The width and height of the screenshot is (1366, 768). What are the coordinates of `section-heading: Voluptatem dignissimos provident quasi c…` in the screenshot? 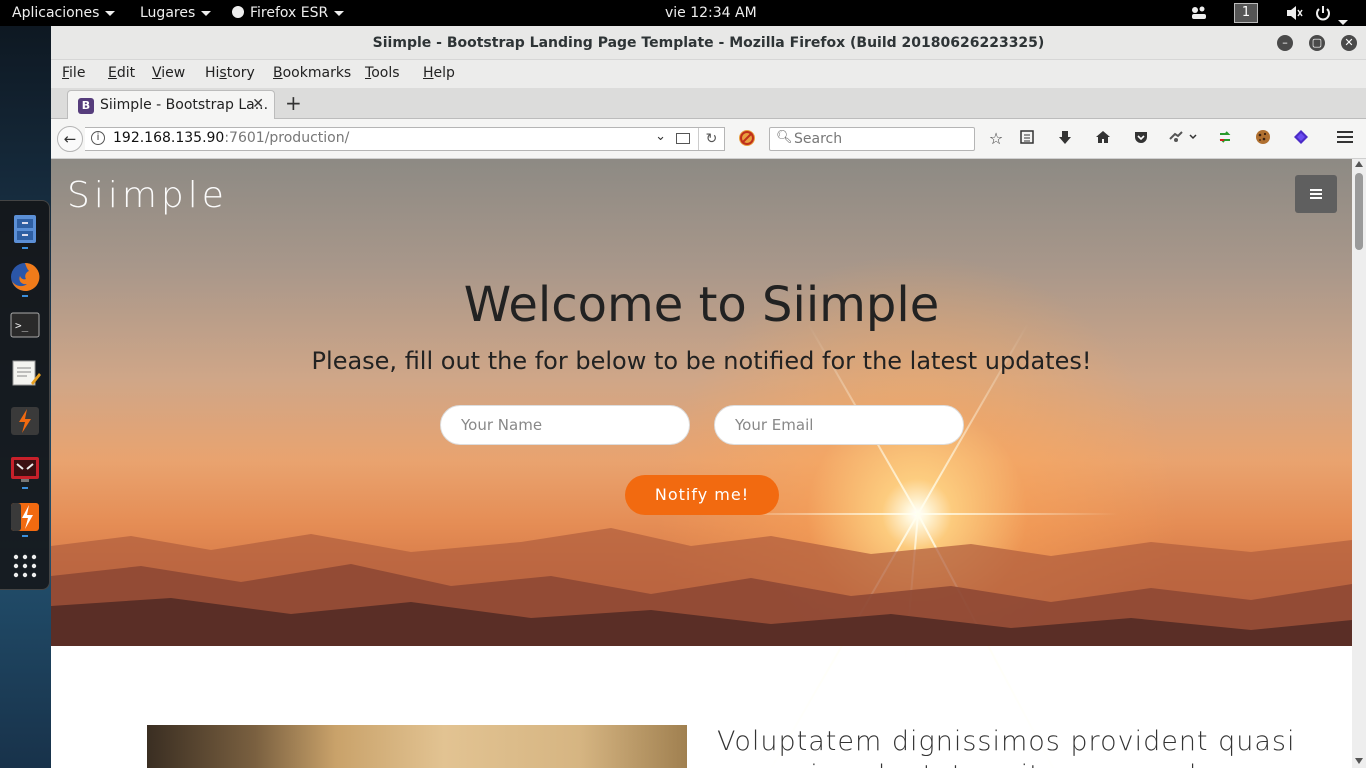 It's located at (1006, 747).